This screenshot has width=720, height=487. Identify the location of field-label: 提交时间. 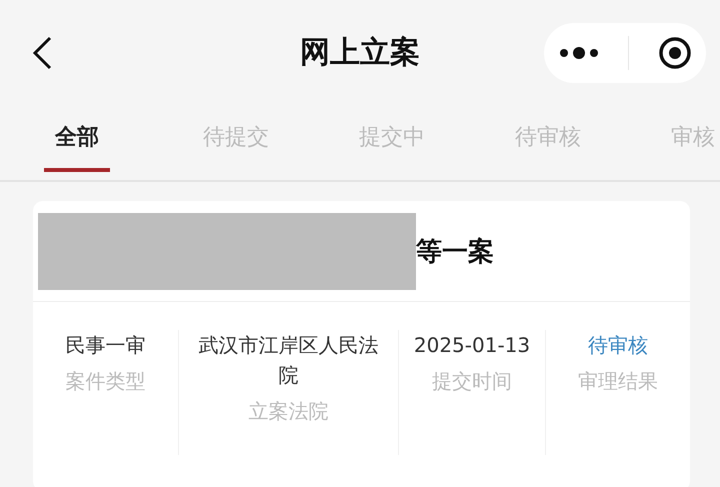
(472, 381).